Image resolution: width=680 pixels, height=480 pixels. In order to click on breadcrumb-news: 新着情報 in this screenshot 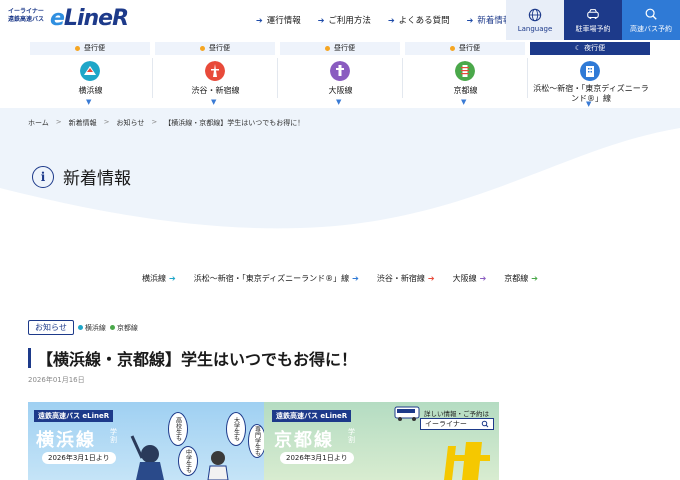, I will do `click(83, 123)`.